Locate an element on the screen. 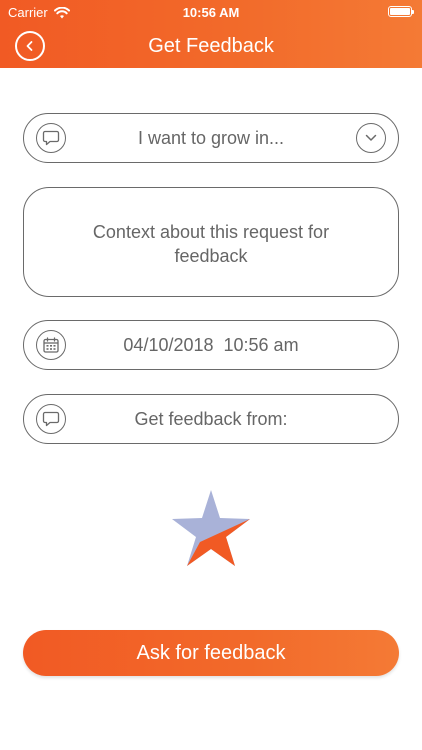  ask-for-feedback-button: Ask for feedback is located at coordinates (211, 653).